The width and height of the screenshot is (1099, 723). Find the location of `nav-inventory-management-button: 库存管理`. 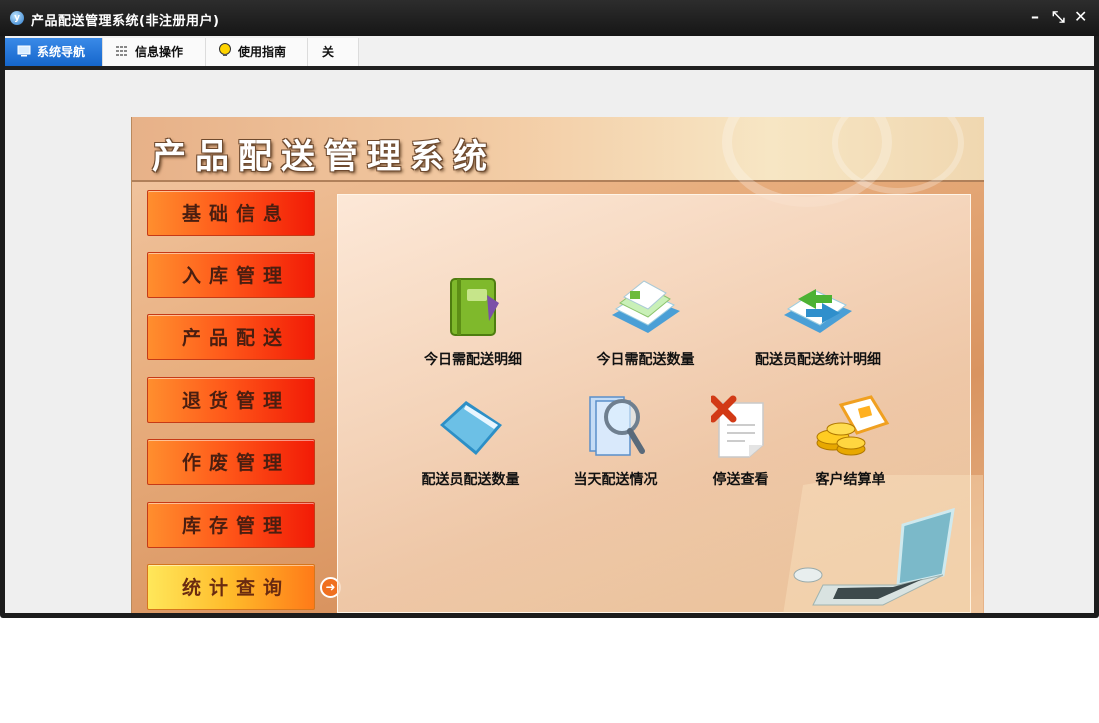

nav-inventory-management-button: 库存管理 is located at coordinates (231, 525).